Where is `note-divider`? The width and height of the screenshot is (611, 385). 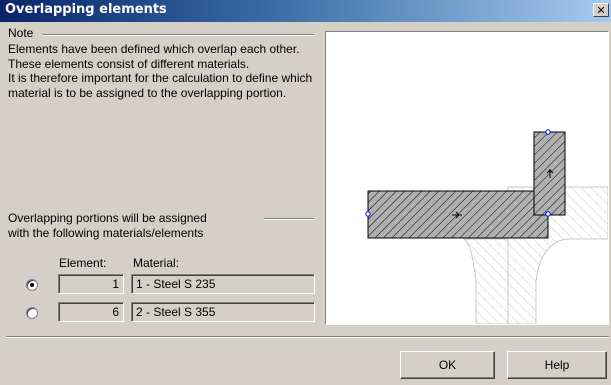
note-divider is located at coordinates (178, 35).